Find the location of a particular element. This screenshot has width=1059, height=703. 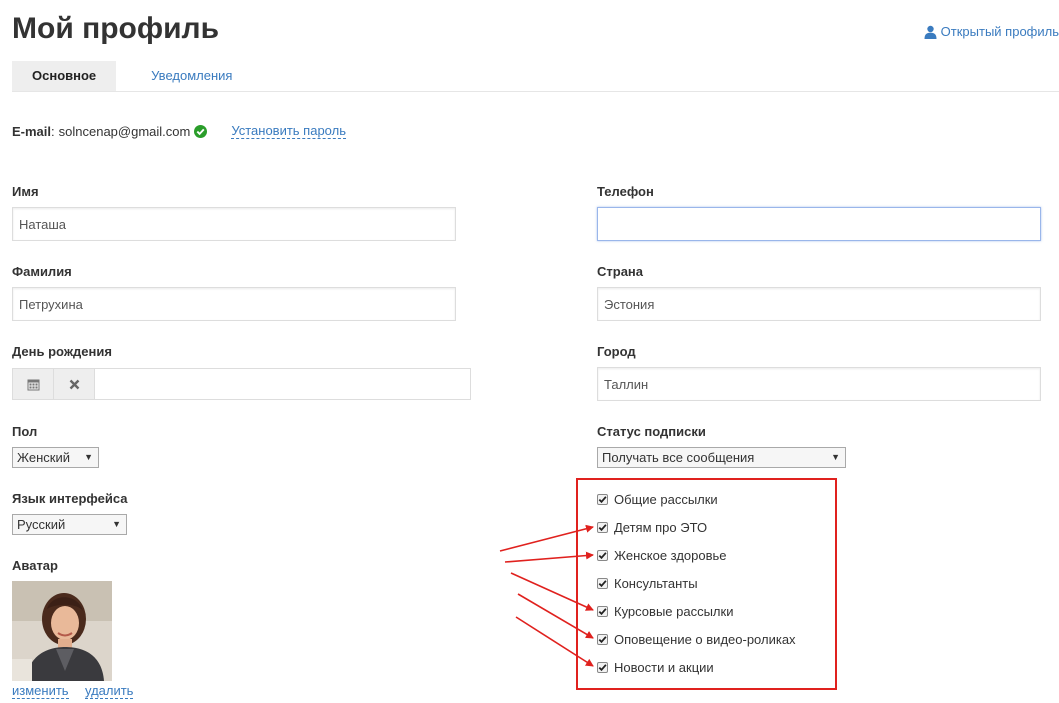

first-name-label: Имя is located at coordinates (25, 191).